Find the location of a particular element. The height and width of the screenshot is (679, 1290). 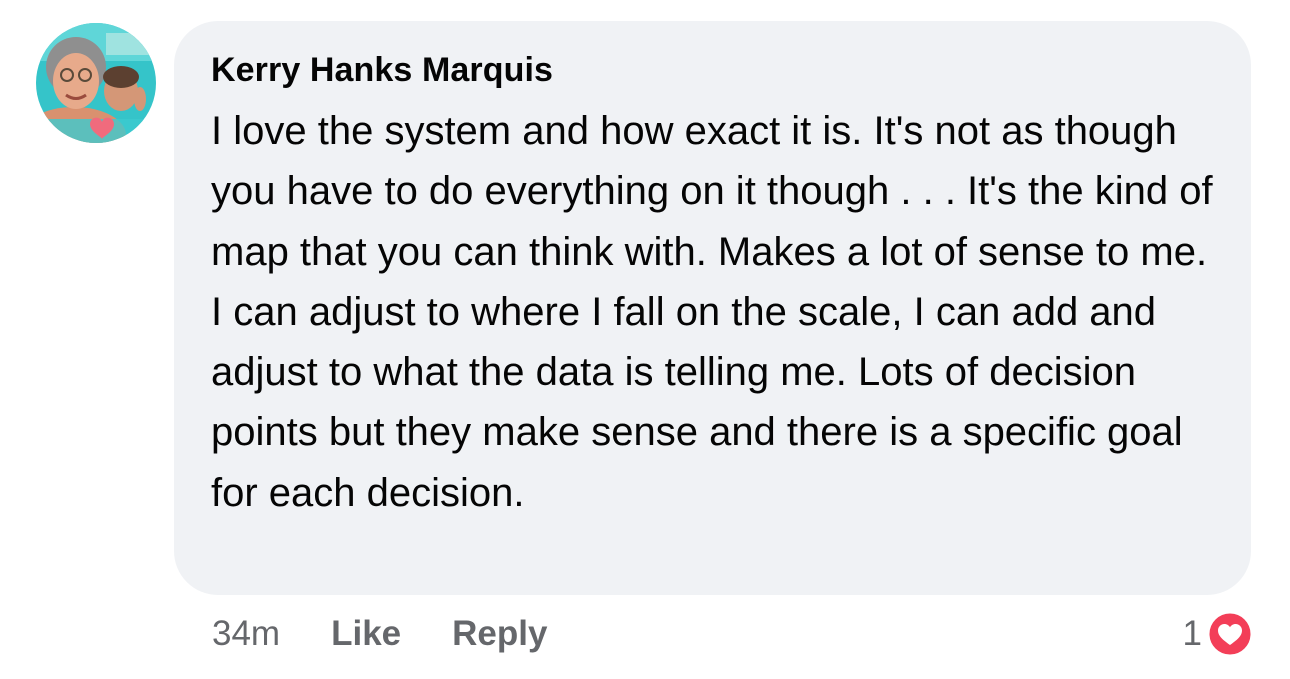

comment-author-name: Kerry Hanks Marquis is located at coordinates (713, 70).